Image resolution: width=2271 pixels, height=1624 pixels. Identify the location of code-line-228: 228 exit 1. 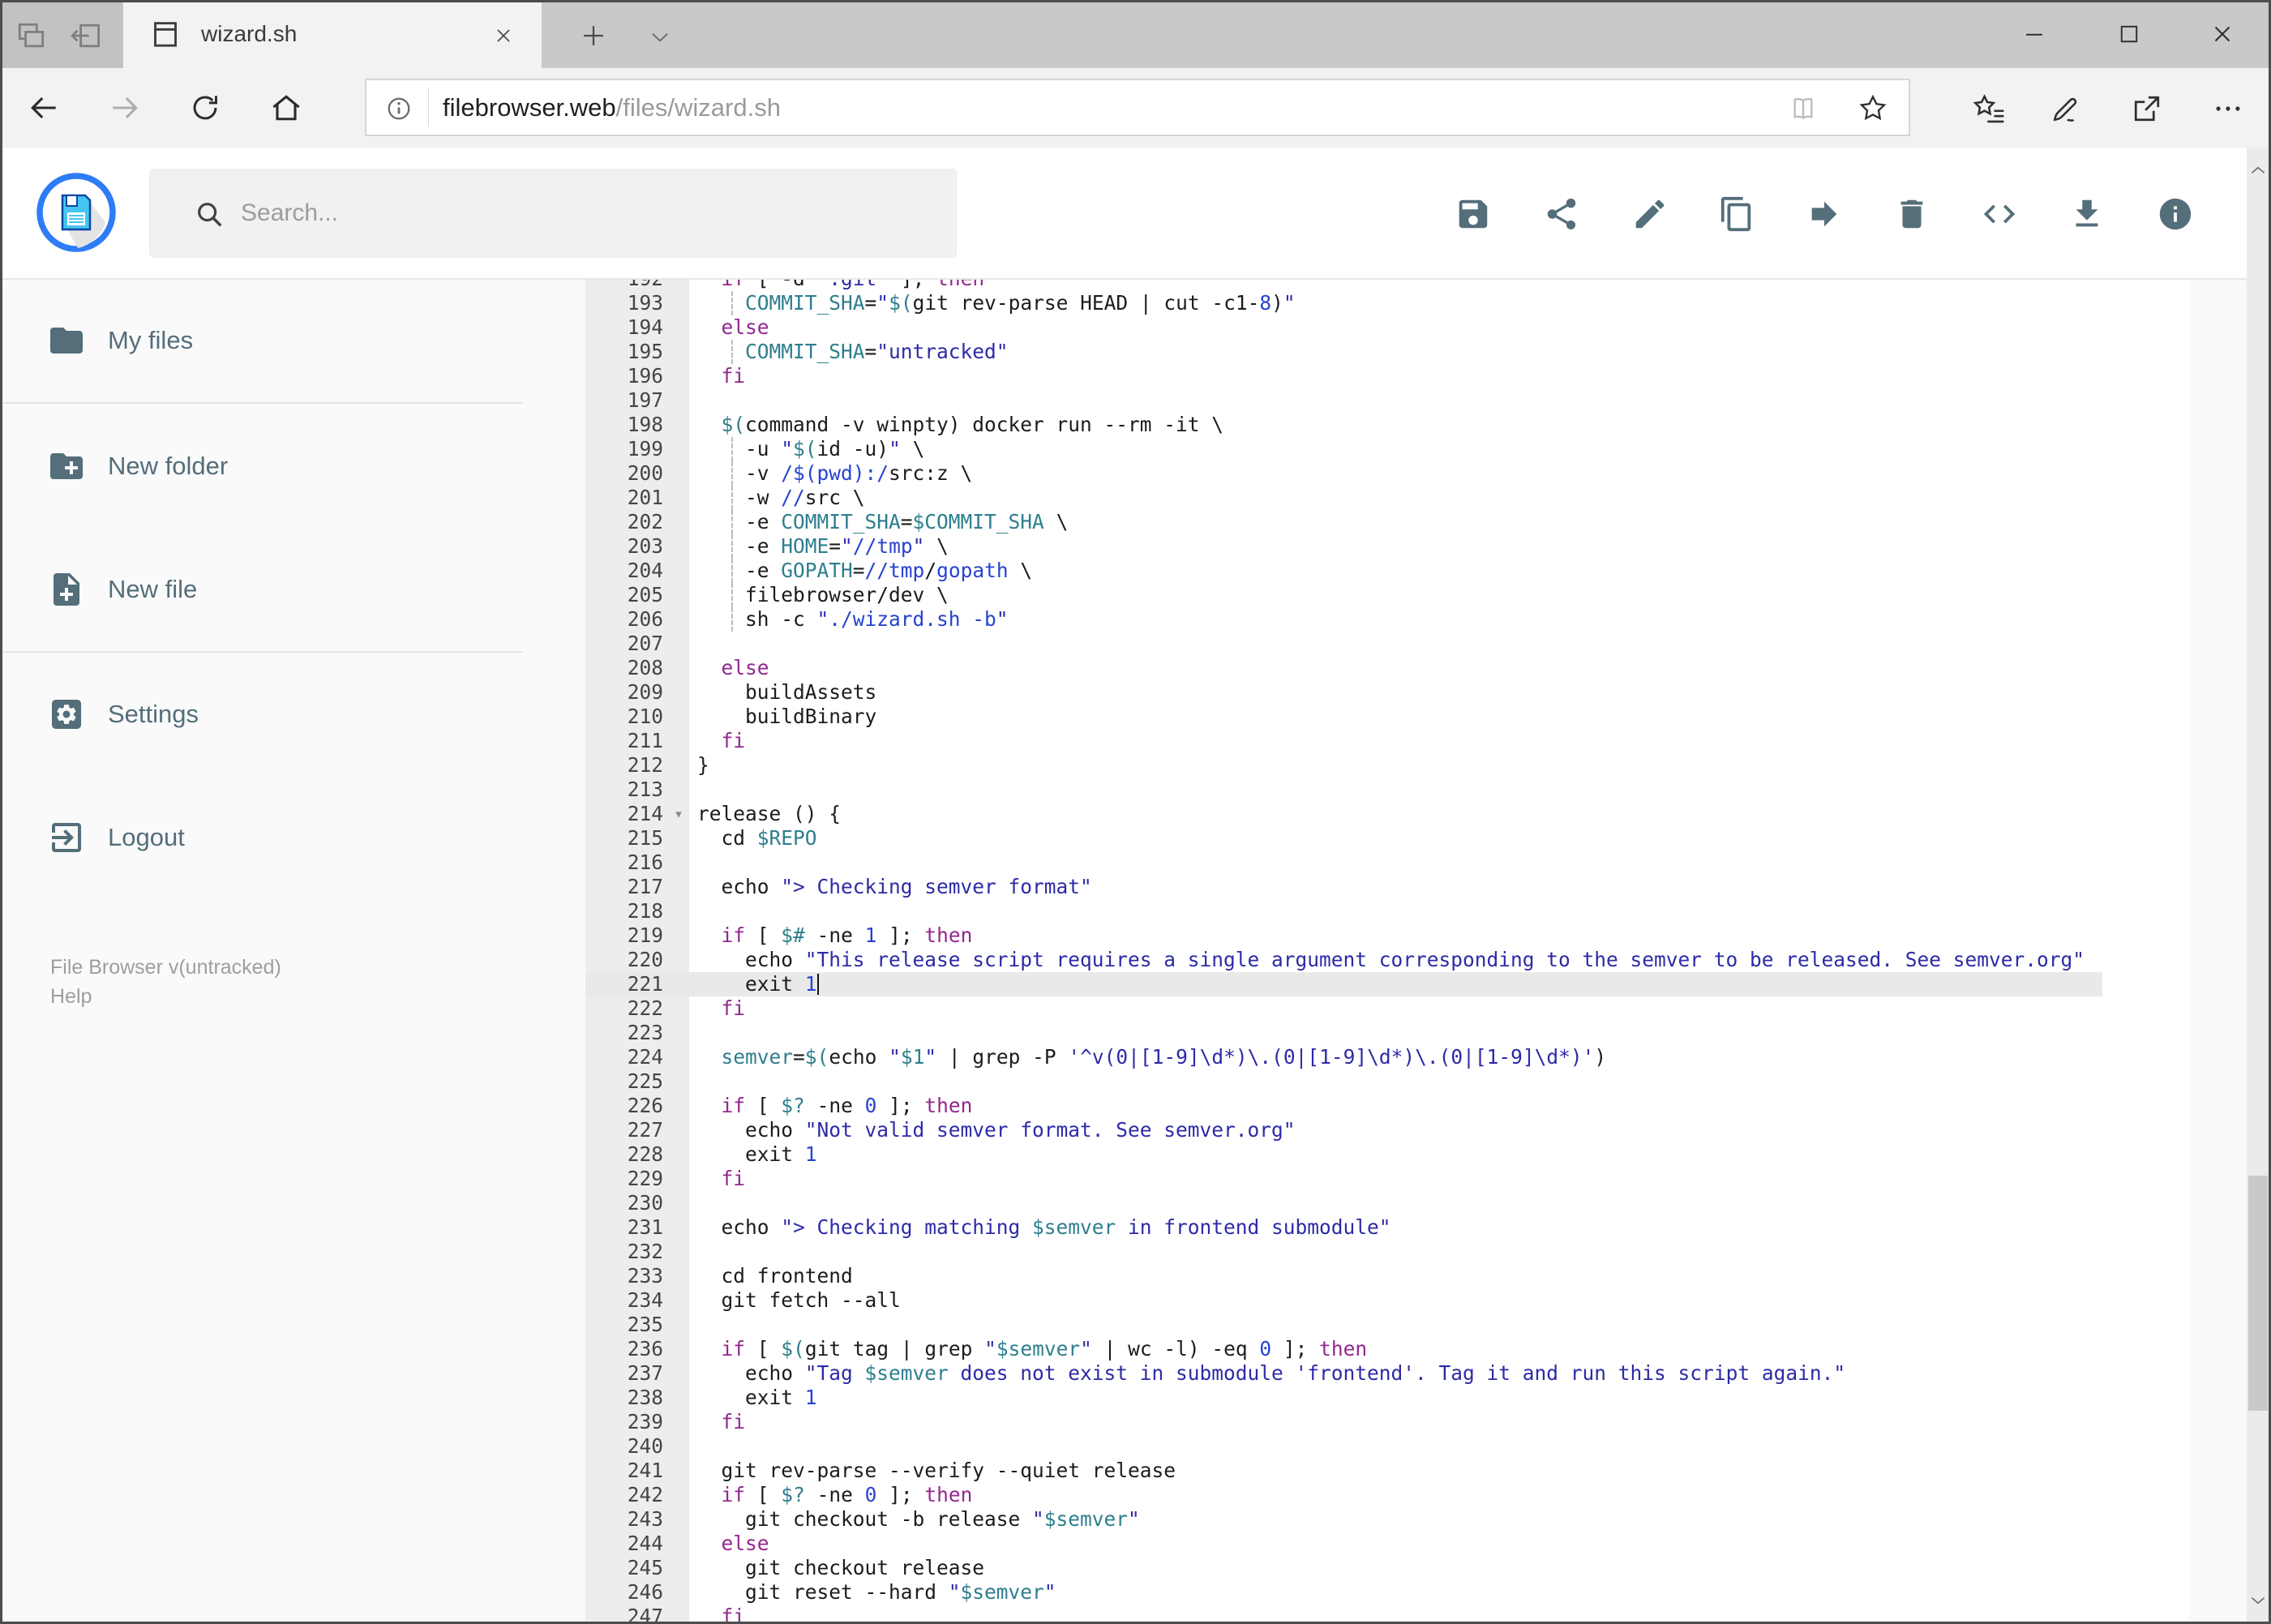
(1416, 1154).